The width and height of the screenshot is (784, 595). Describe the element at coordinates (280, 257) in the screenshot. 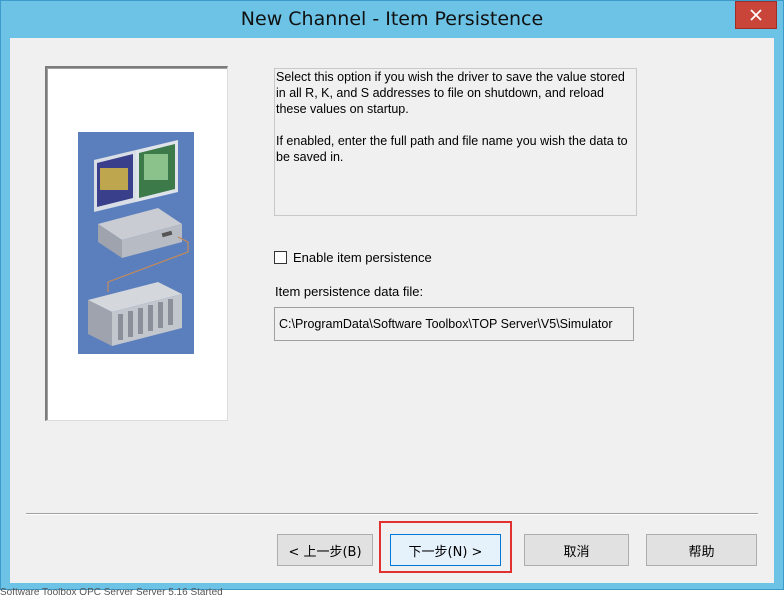

I see `enable-persistence-checkbox` at that location.